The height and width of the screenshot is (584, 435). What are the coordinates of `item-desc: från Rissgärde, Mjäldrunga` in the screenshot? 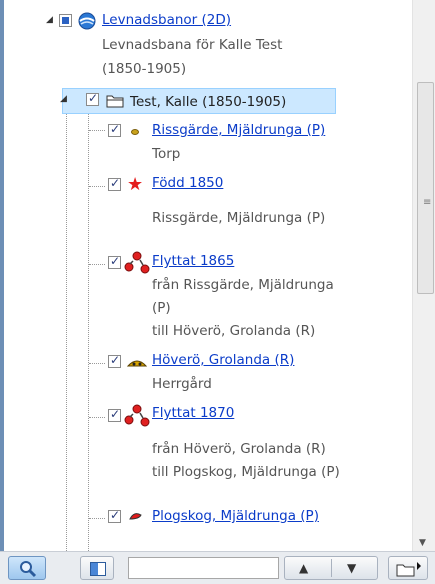 It's located at (243, 285).